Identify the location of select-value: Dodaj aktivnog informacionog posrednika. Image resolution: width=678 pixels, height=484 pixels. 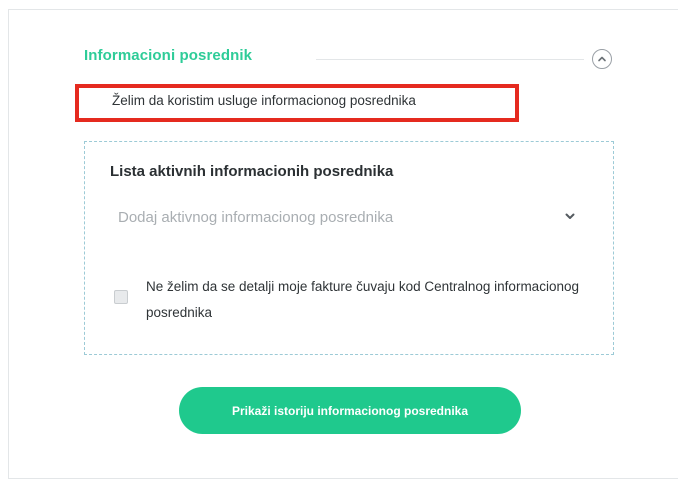
(256, 217).